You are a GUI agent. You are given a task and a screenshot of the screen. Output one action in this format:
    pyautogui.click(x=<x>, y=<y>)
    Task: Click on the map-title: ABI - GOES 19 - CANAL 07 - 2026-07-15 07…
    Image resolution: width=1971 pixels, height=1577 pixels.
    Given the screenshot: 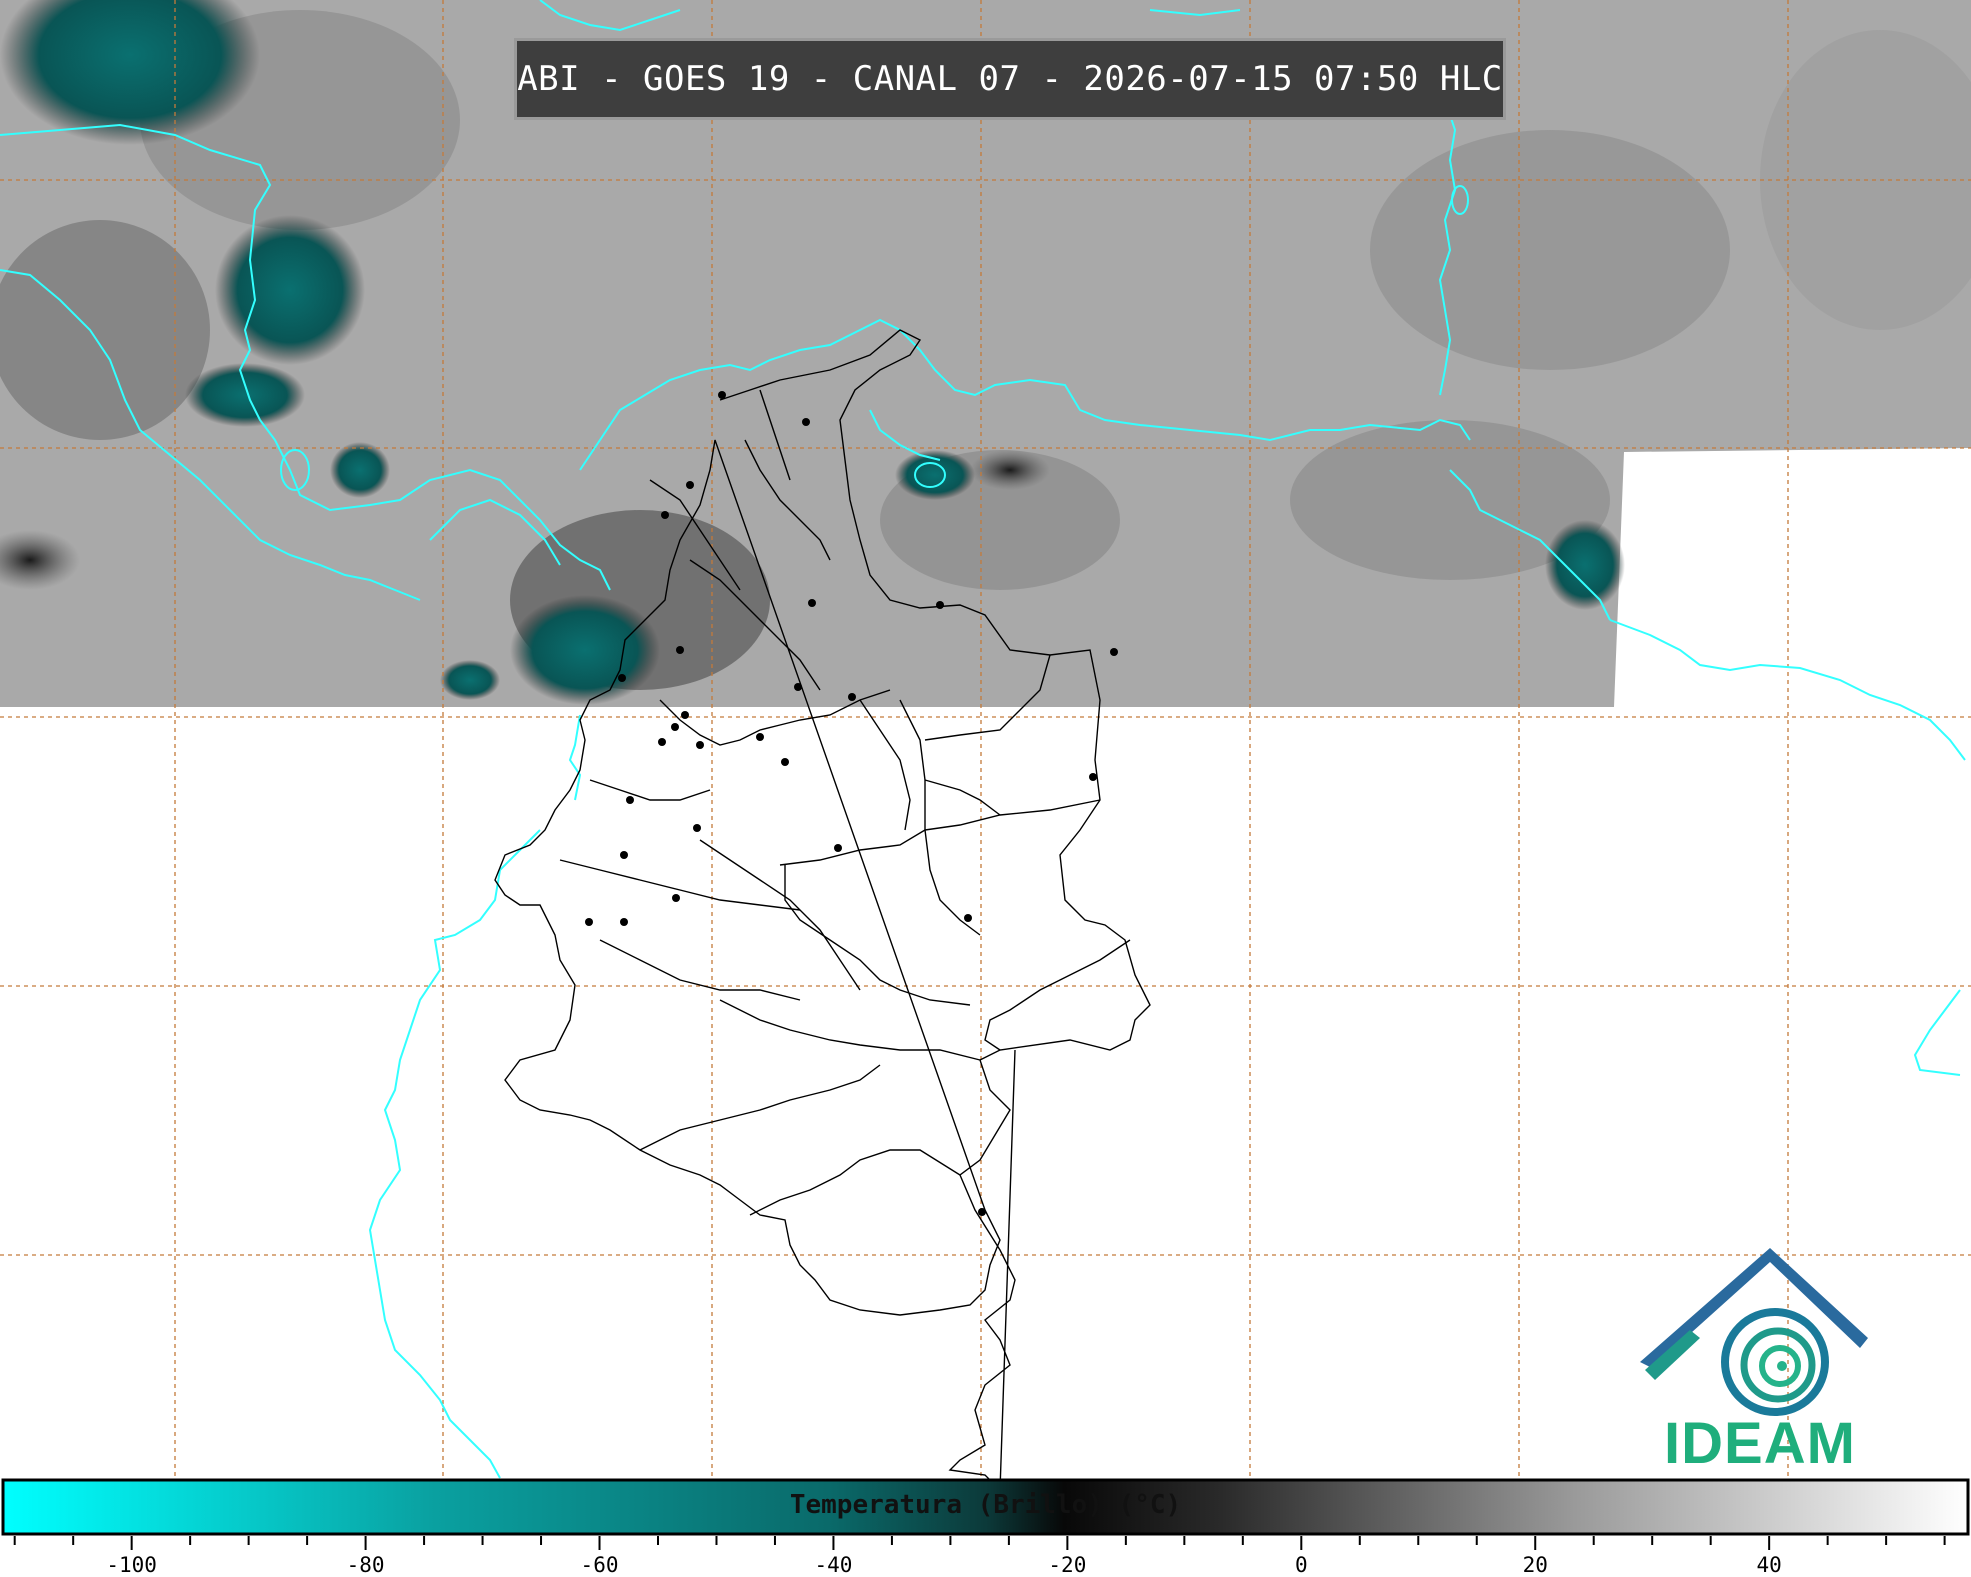 What is the action you would take?
    pyautogui.click(x=1010, y=79)
    